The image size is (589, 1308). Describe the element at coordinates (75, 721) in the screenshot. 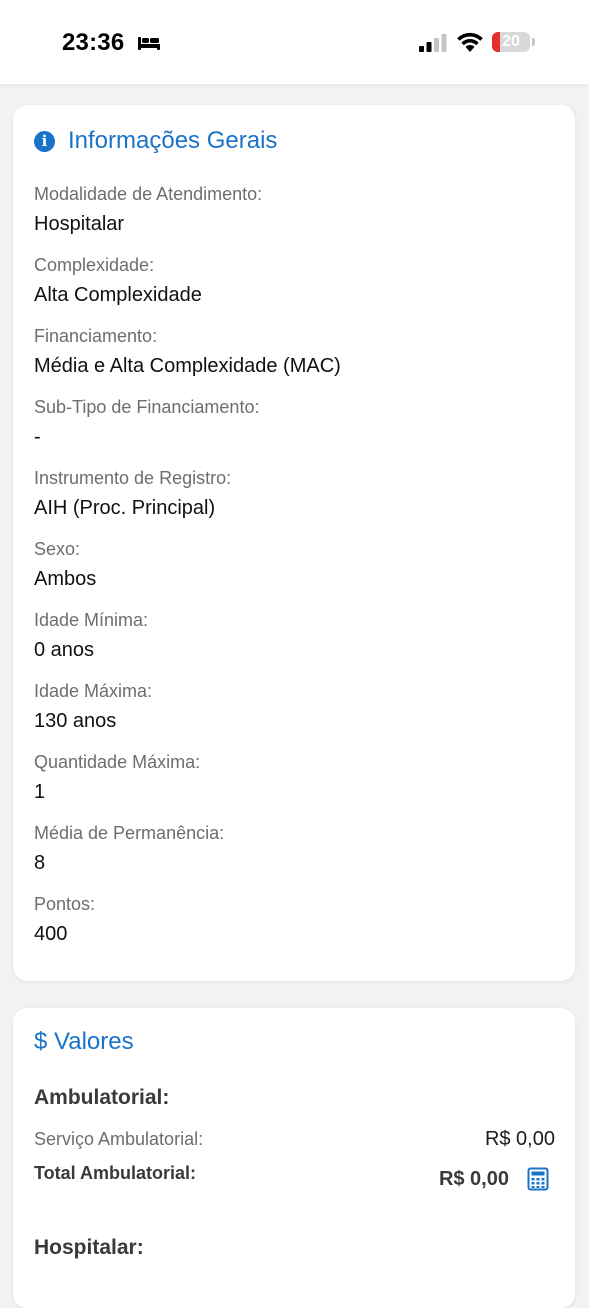

I see `info-field-value: 130 anos` at that location.